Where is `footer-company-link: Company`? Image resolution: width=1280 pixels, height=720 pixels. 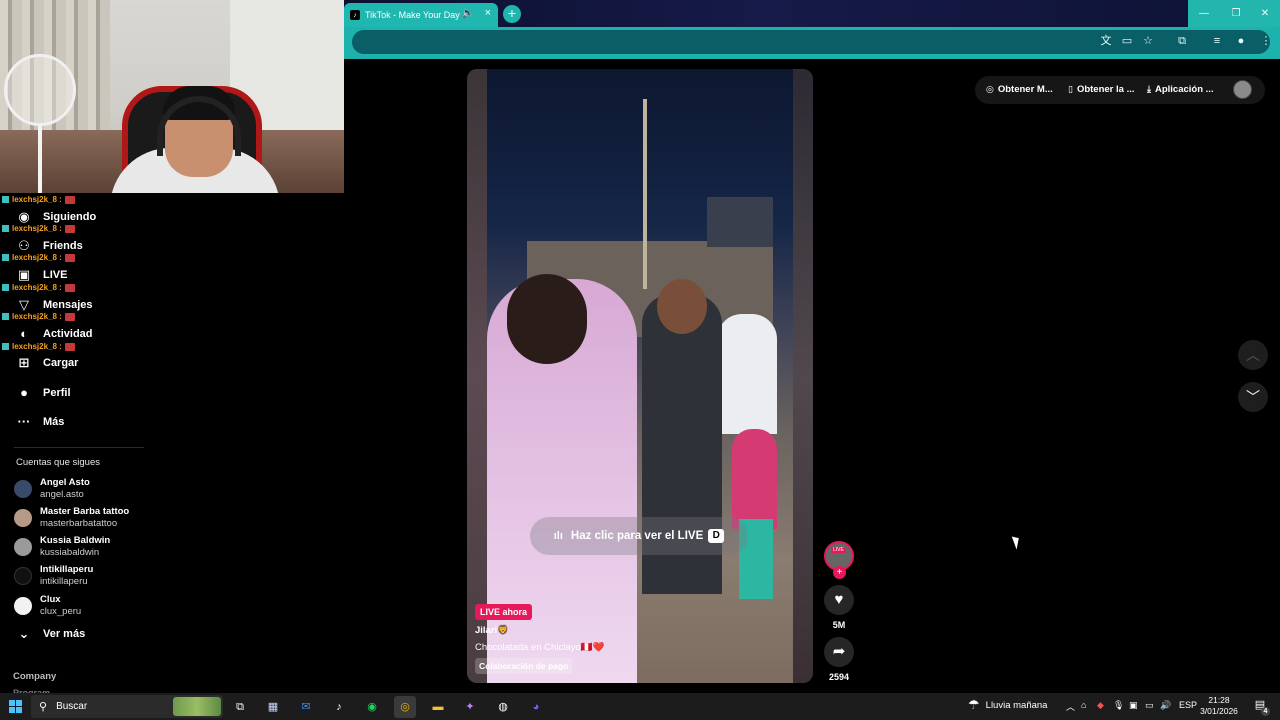 footer-company-link: Company is located at coordinates (34, 676).